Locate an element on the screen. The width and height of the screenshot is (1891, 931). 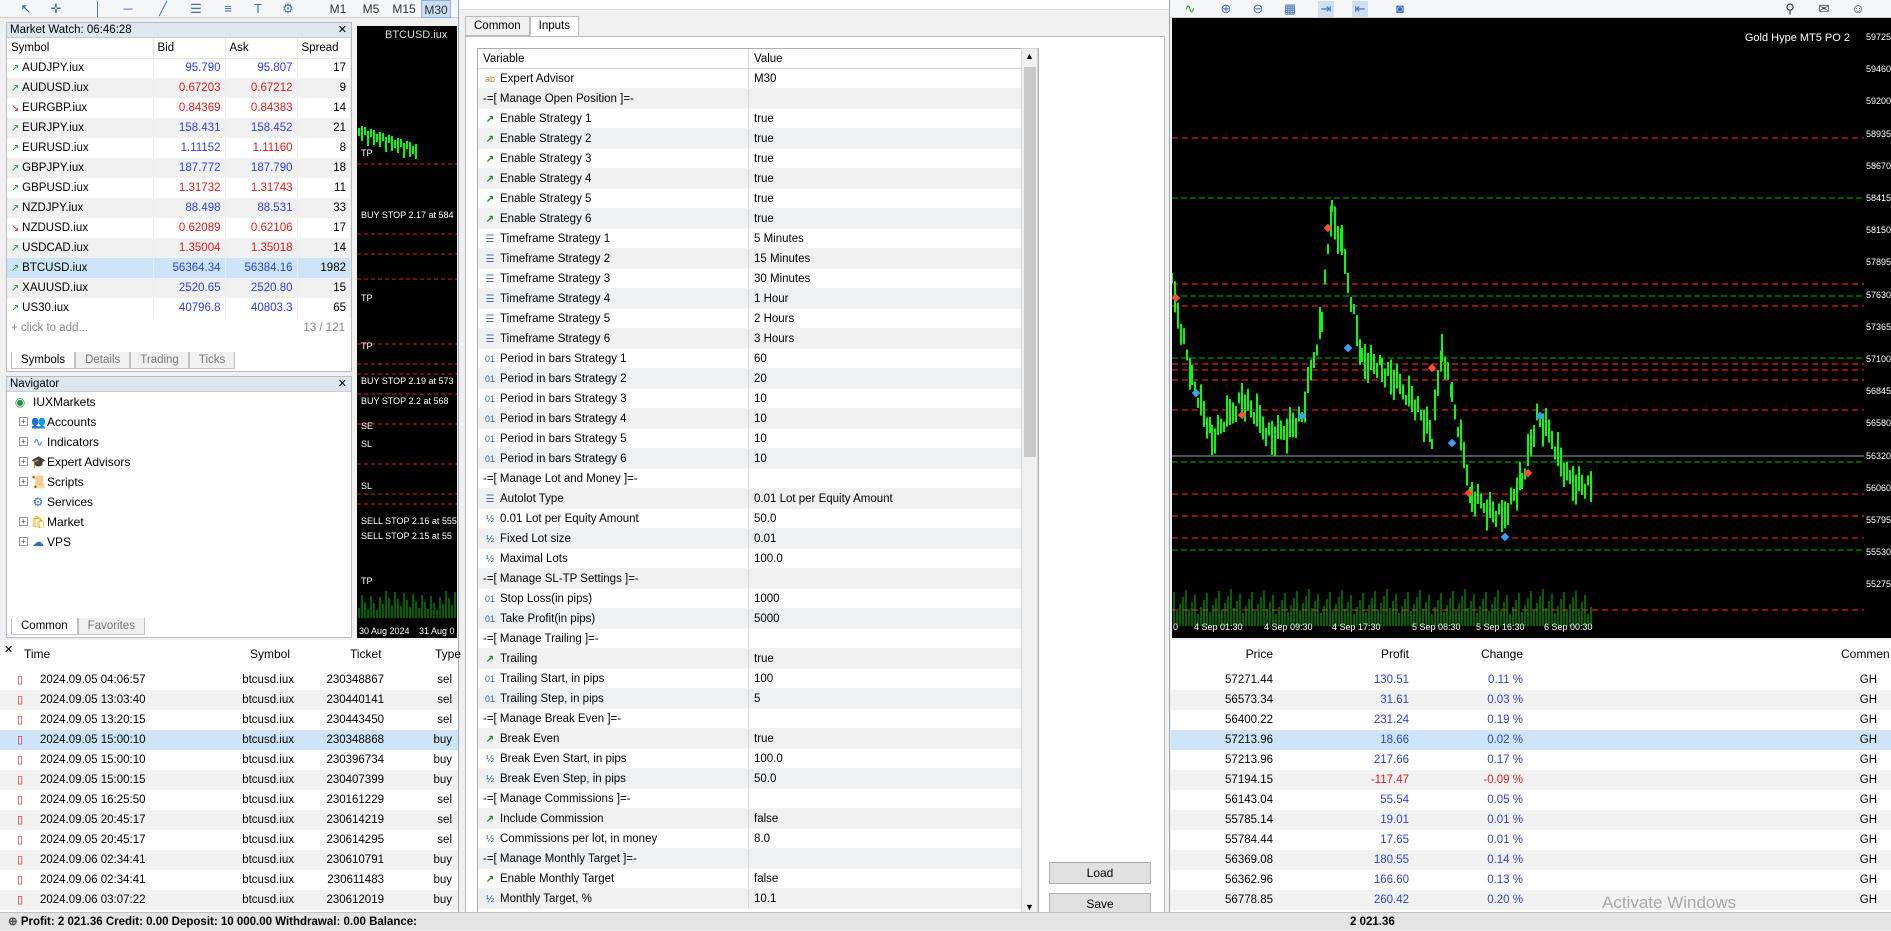
input-row: ↗ Enable Strategy 4 true is located at coordinates (758, 179).